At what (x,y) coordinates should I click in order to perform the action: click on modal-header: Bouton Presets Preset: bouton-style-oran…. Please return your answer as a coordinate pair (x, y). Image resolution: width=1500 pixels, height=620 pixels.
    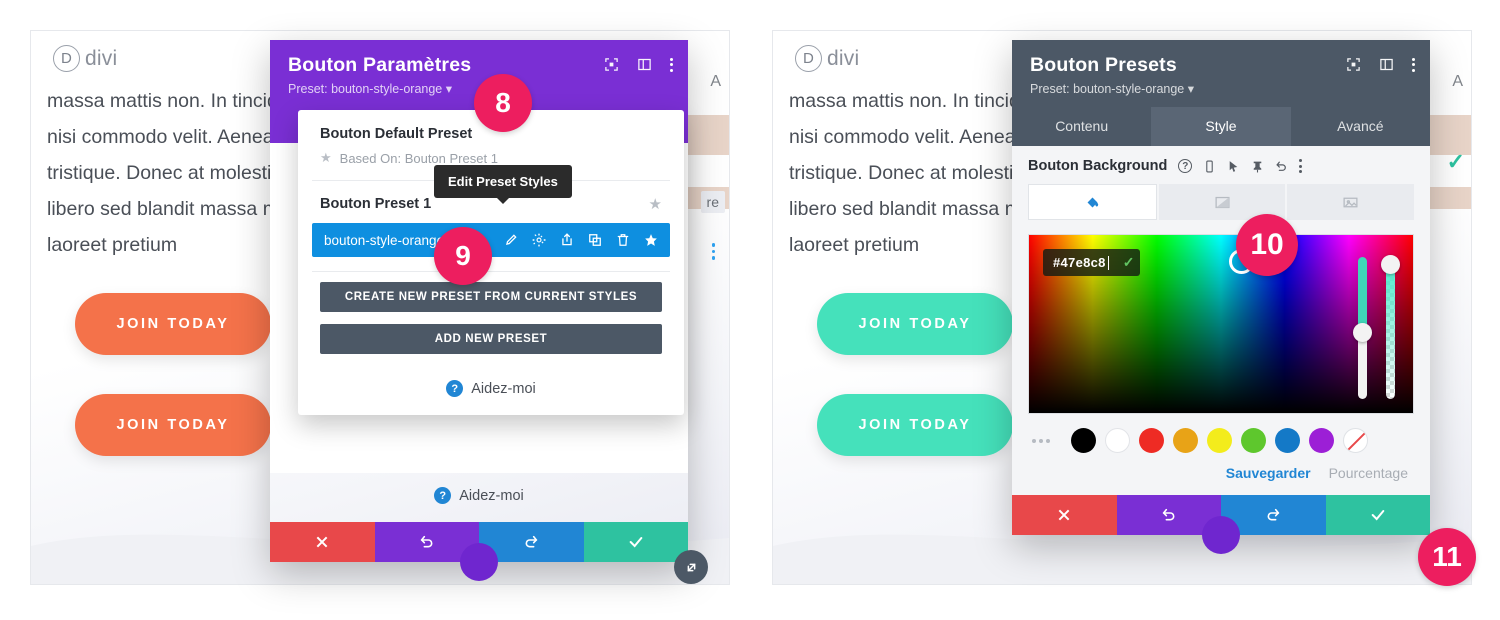
    Looking at the image, I should click on (1221, 73).